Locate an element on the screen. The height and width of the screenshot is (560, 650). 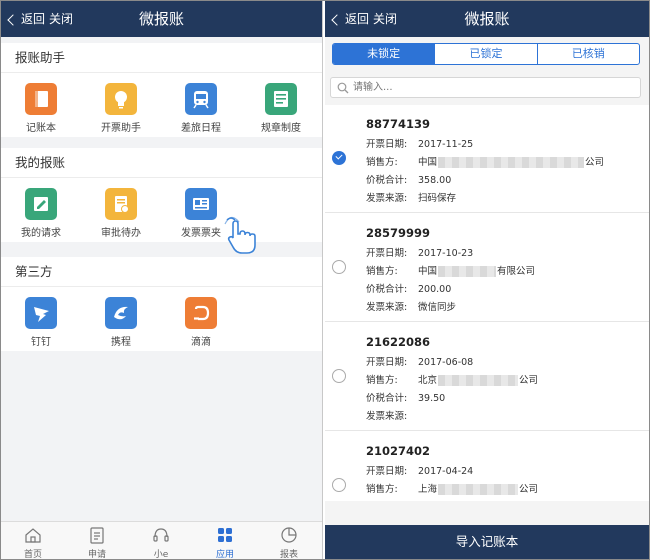
invoice-seller-row: 销售方: 北京 公司 is located at coordinates (452, 379).